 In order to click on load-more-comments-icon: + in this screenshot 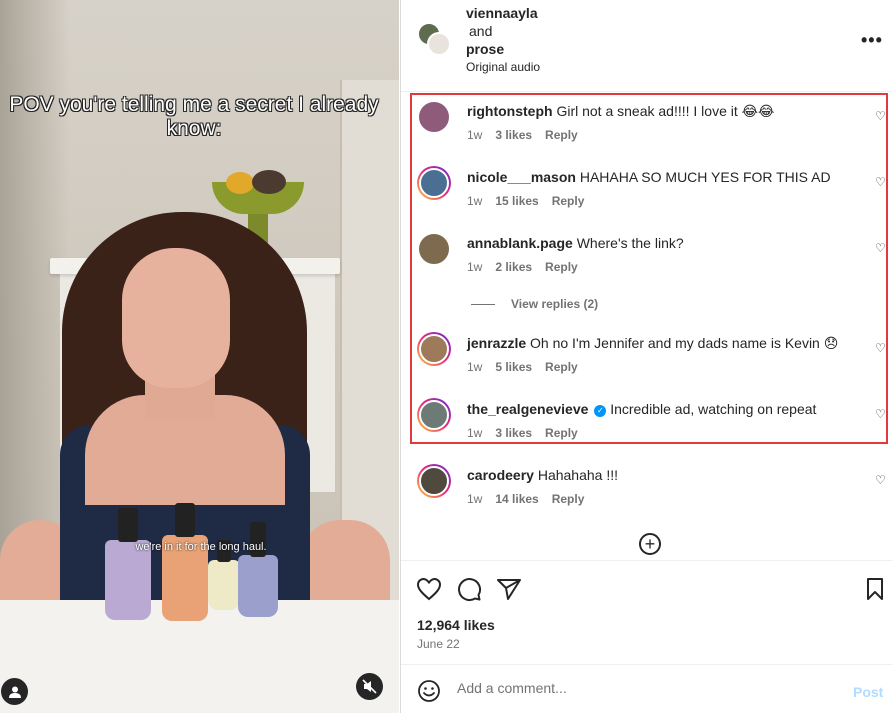, I will do `click(650, 544)`.